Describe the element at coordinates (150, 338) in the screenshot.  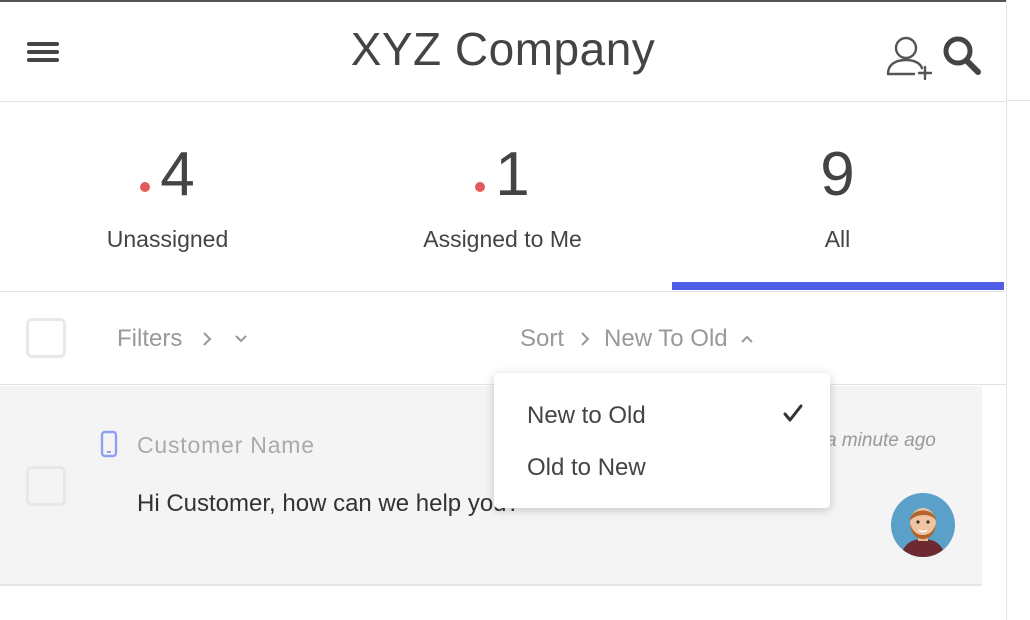
I see `filters-label: Filters` at that location.